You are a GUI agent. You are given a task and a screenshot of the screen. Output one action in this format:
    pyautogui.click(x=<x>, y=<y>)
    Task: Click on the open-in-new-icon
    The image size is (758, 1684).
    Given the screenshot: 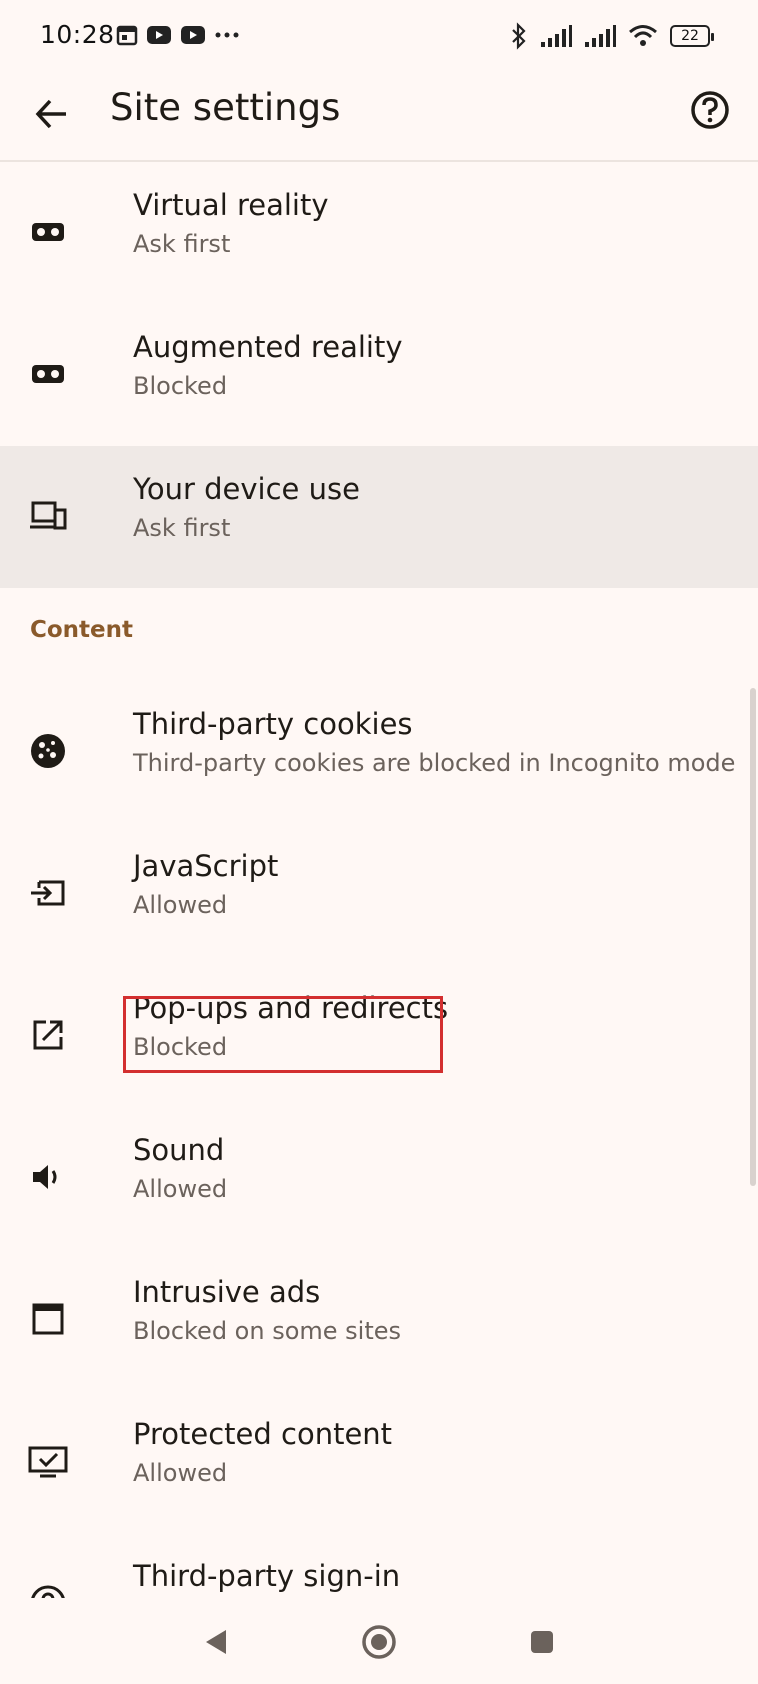 What is the action you would take?
    pyautogui.click(x=48, y=1035)
    